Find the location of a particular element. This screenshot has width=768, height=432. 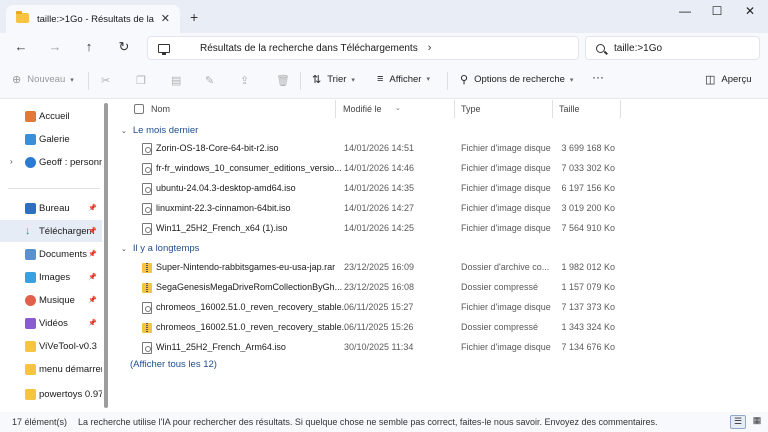

column-header-size: Taille is located at coordinates (569, 109).